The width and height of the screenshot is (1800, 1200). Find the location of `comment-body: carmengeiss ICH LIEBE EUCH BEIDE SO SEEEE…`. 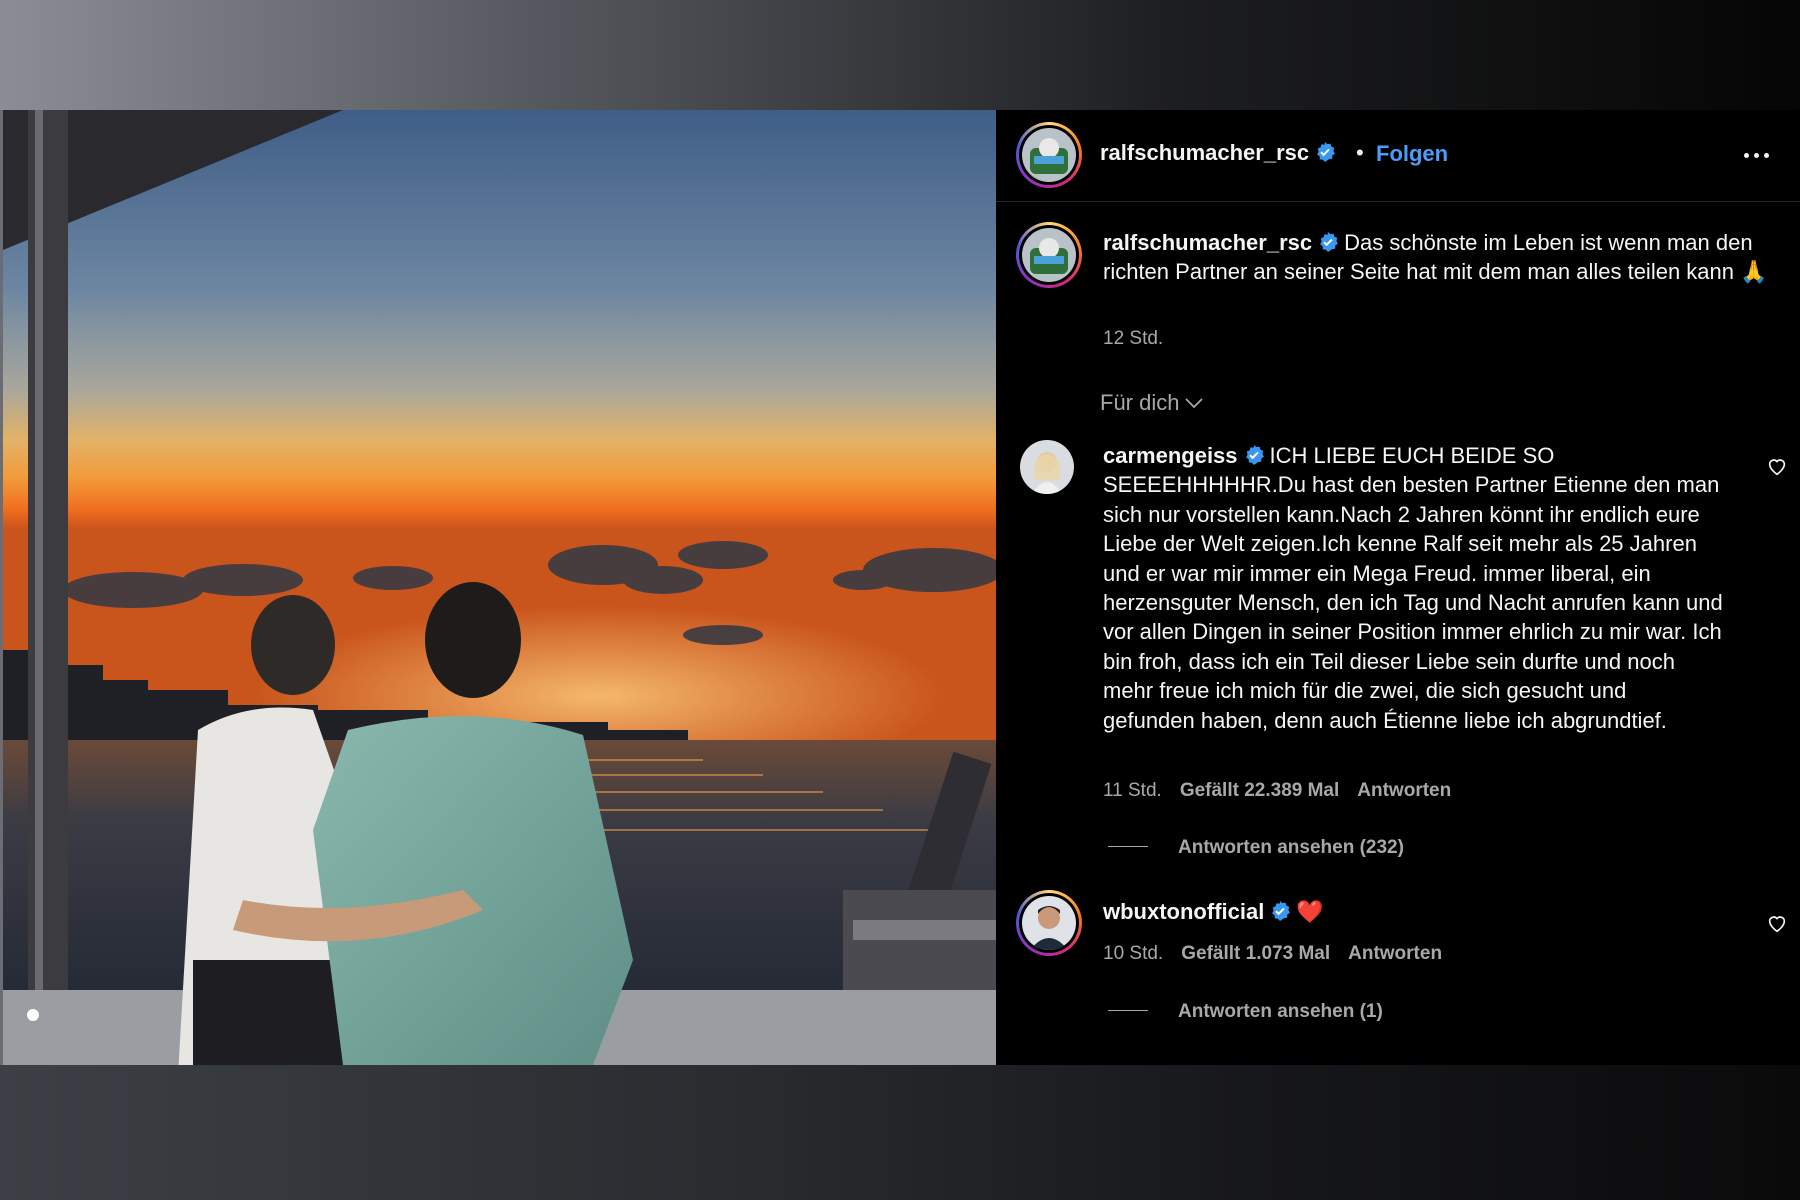

comment-body: carmengeiss ICH LIEBE EUCH BEIDE SO SEEEE… is located at coordinates (1413, 588).